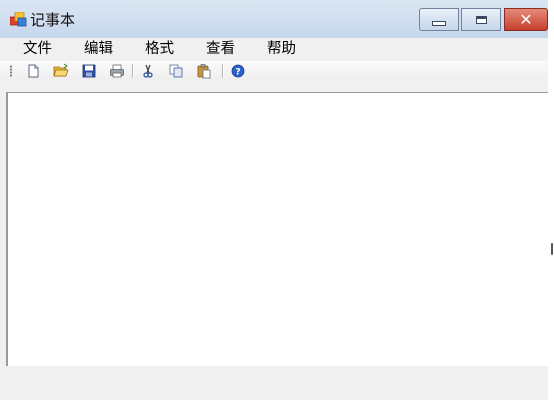 The width and height of the screenshot is (554, 400). Describe the element at coordinates (33, 71) in the screenshot. I see `new-document-icon` at that location.